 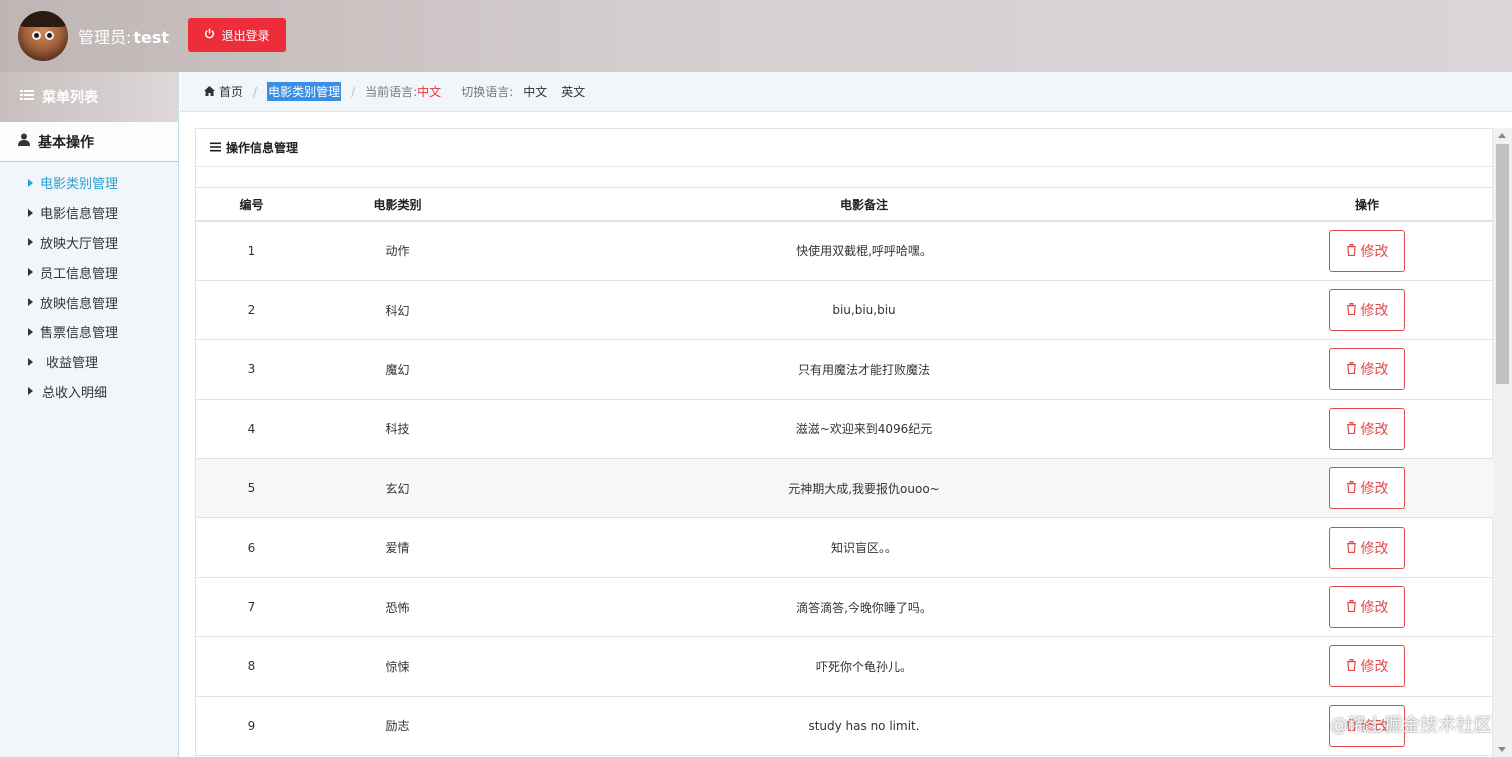 I want to click on current-language-value: 中文, so click(x=429, y=92).